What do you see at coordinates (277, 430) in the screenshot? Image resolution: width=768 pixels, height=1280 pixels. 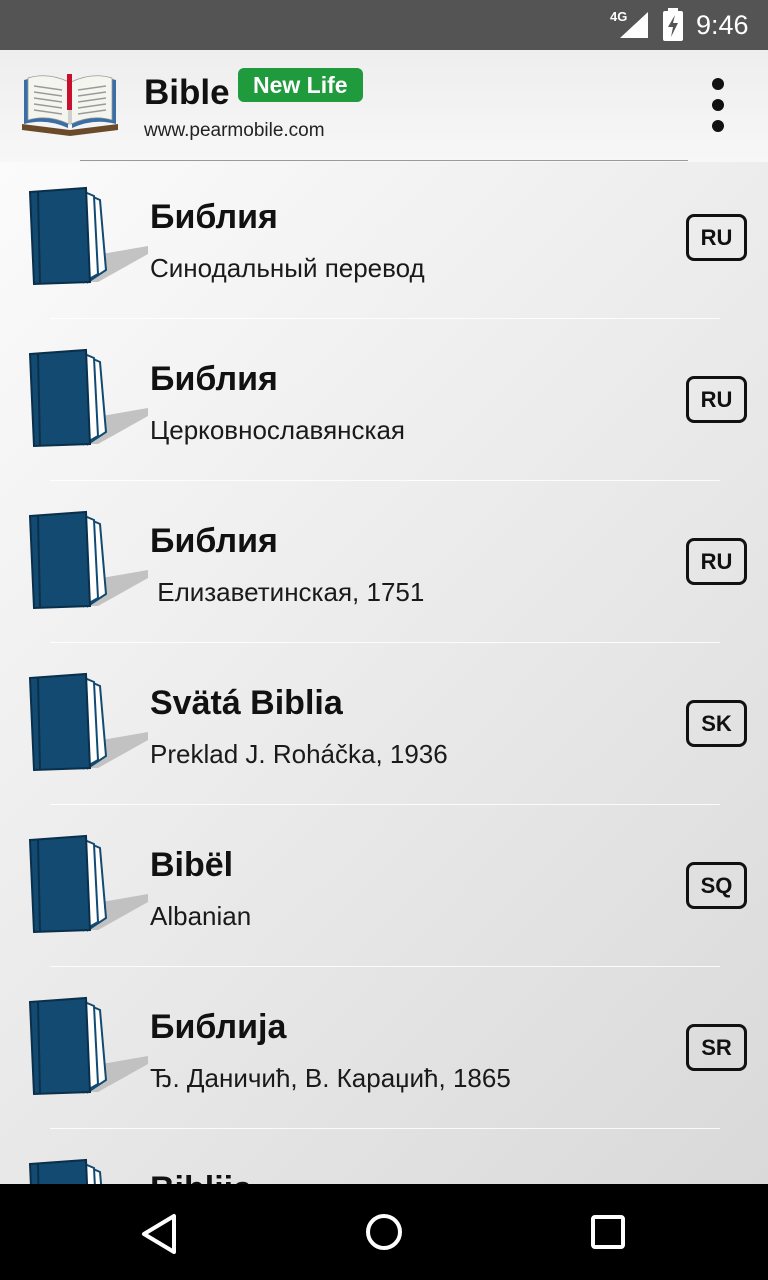 I see `item-subtitle: Церковнославянская` at bounding box center [277, 430].